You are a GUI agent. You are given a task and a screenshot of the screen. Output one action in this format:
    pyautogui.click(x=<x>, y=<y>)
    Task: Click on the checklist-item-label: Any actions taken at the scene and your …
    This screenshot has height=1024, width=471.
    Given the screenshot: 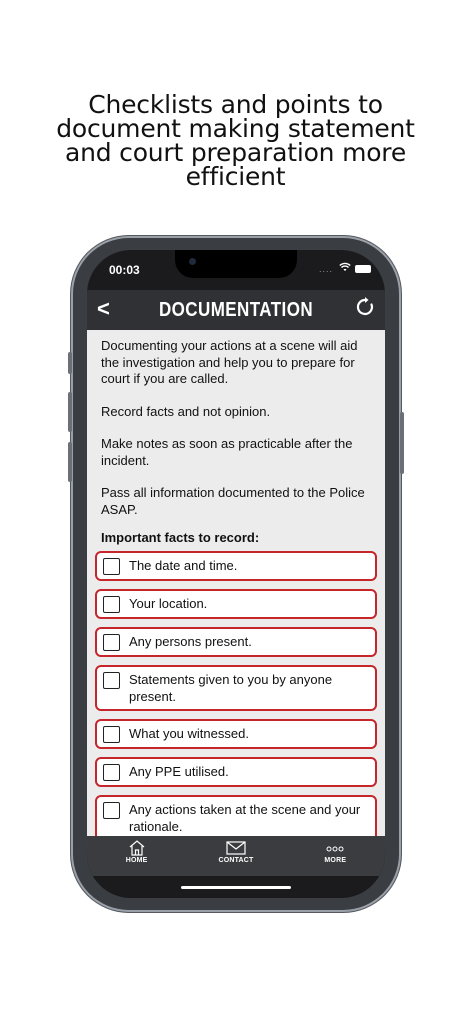 What is the action you would take?
    pyautogui.click(x=245, y=818)
    